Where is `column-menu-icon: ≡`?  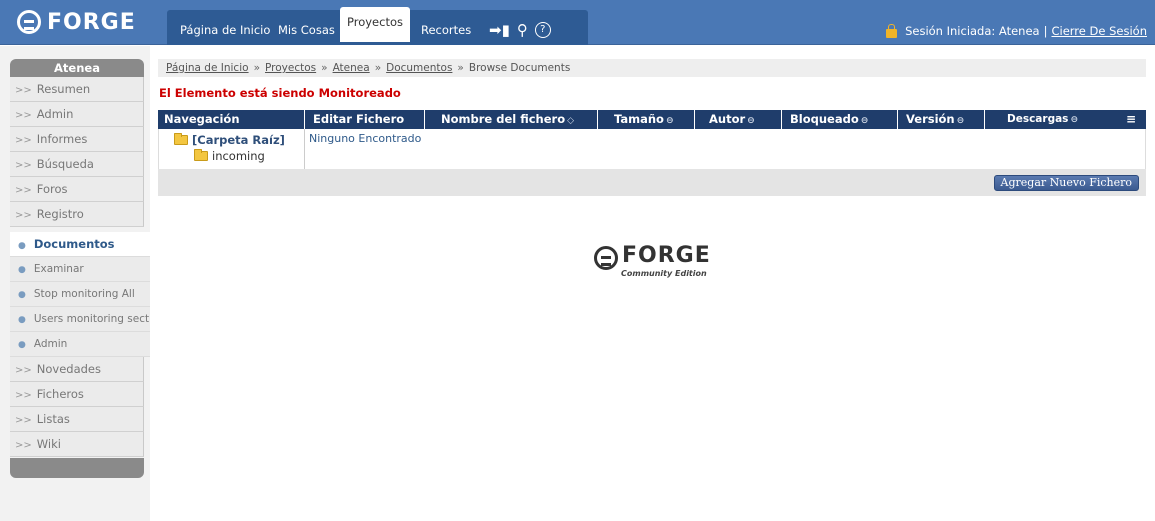
column-menu-icon: ≡ is located at coordinates (1131, 119).